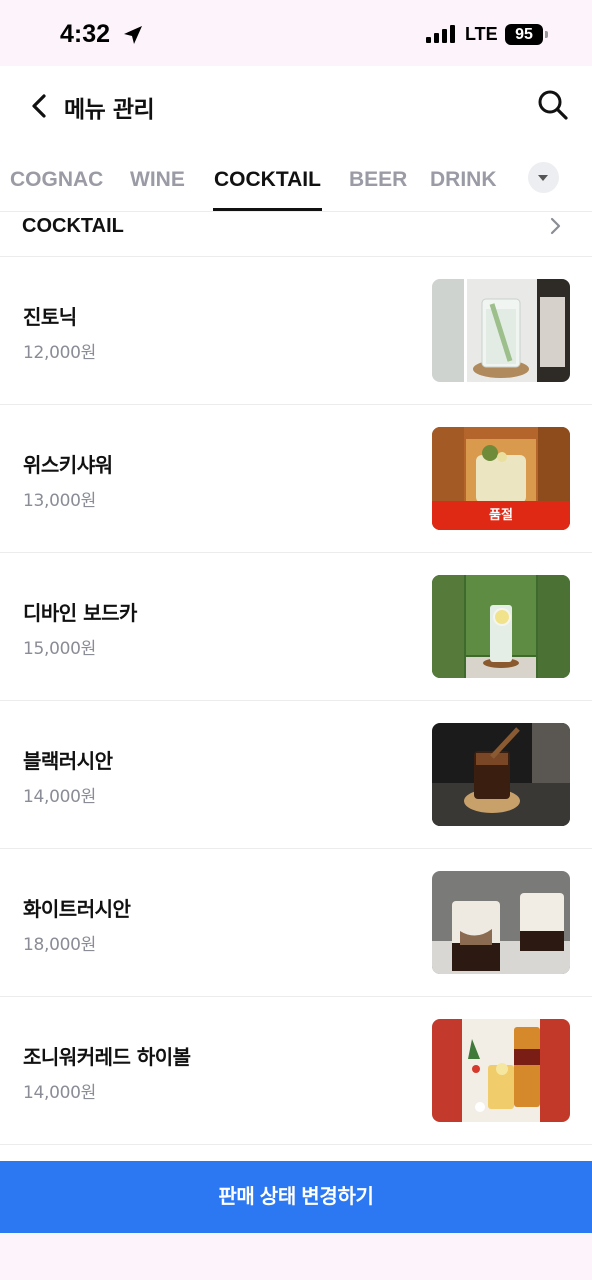 The height and width of the screenshot is (1280, 592). I want to click on active-tab-indicator, so click(267, 209).